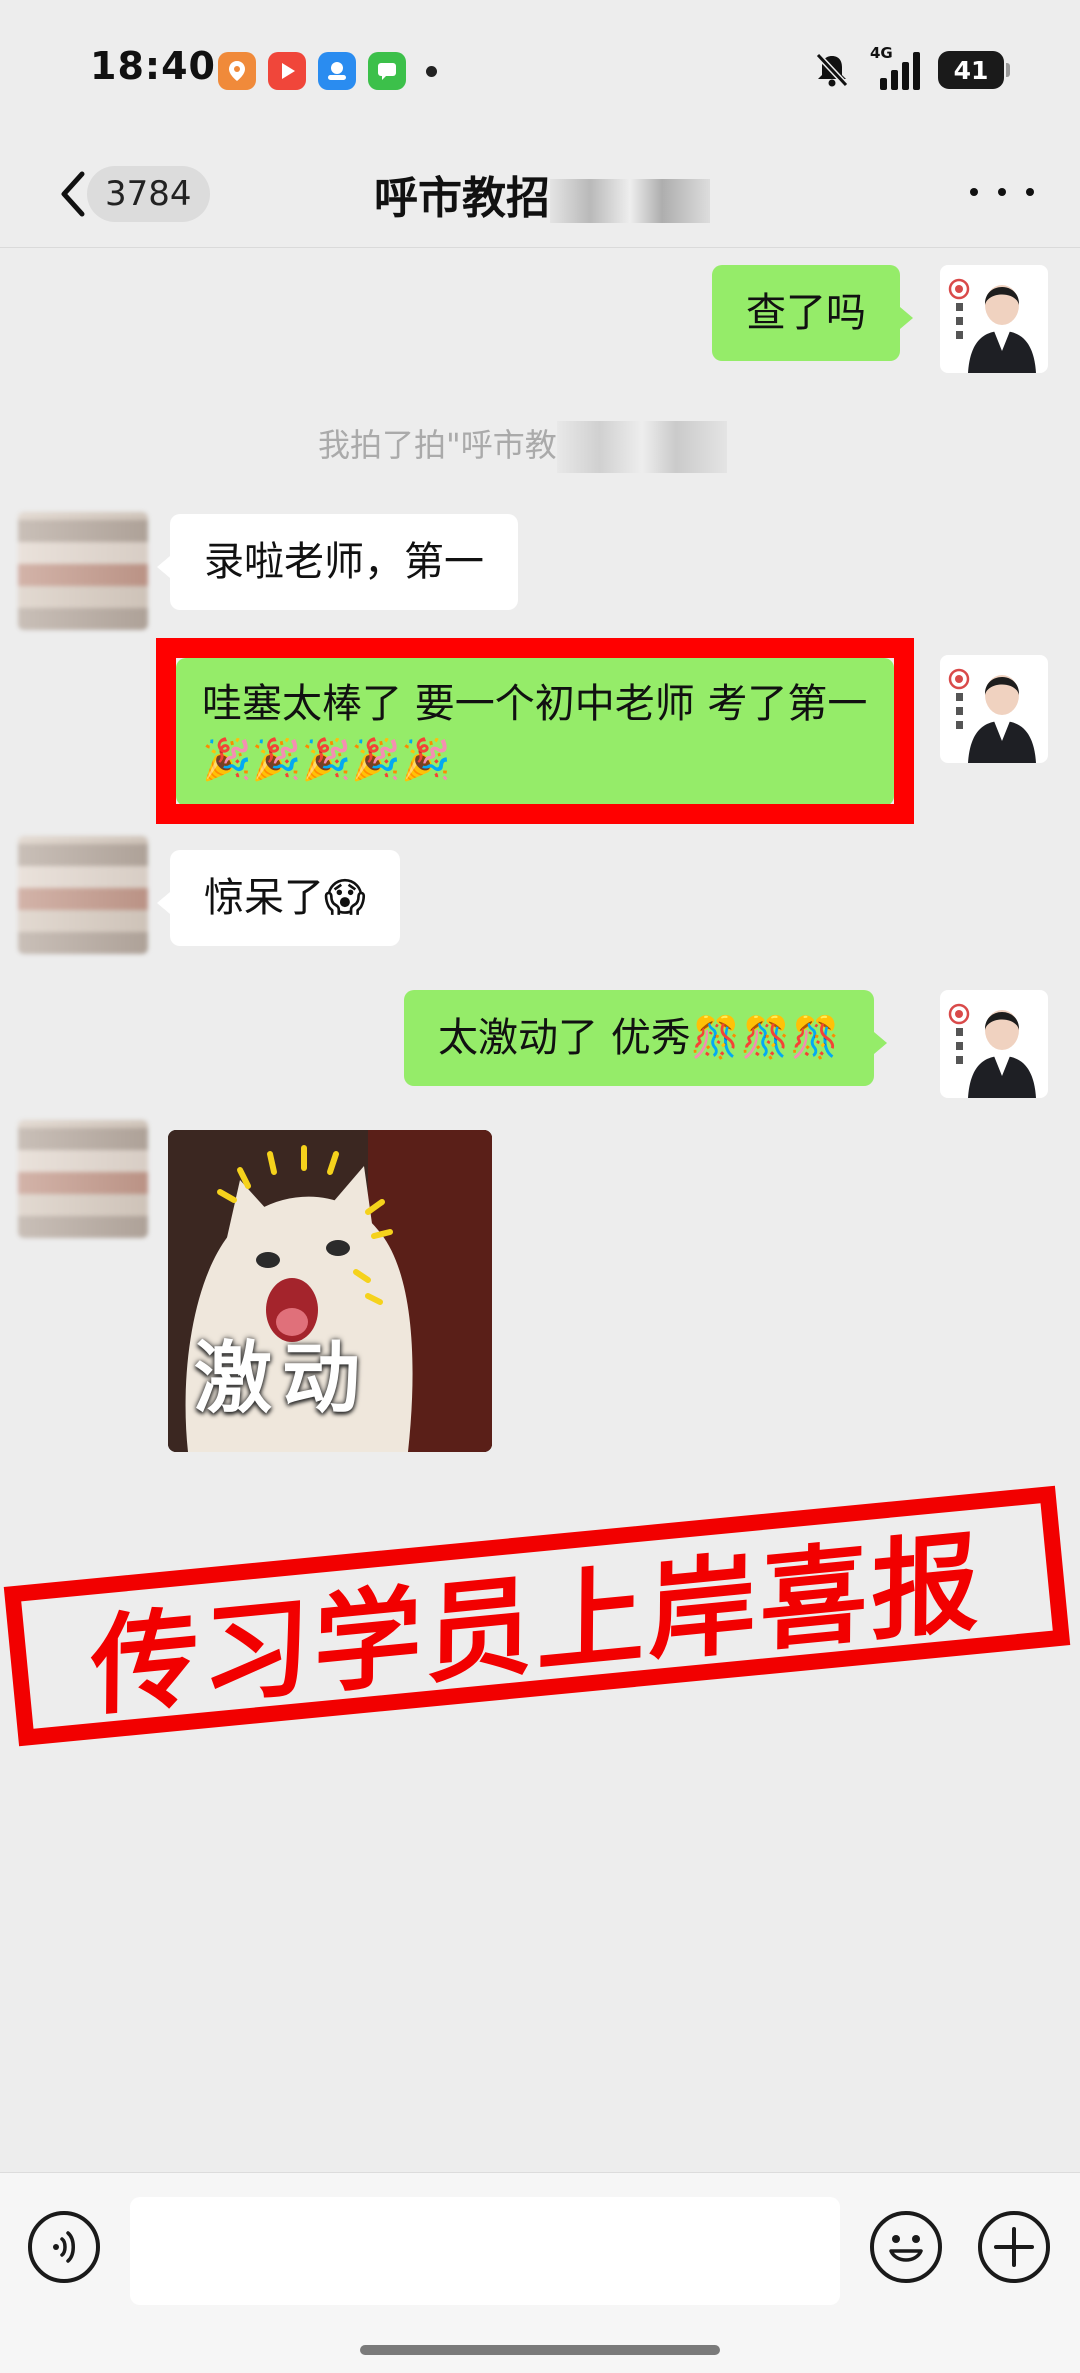 The height and width of the screenshot is (2373, 1080). I want to click on message-bubble-self: 太激动了 优秀🎊🎊🎊, so click(646, 1038).